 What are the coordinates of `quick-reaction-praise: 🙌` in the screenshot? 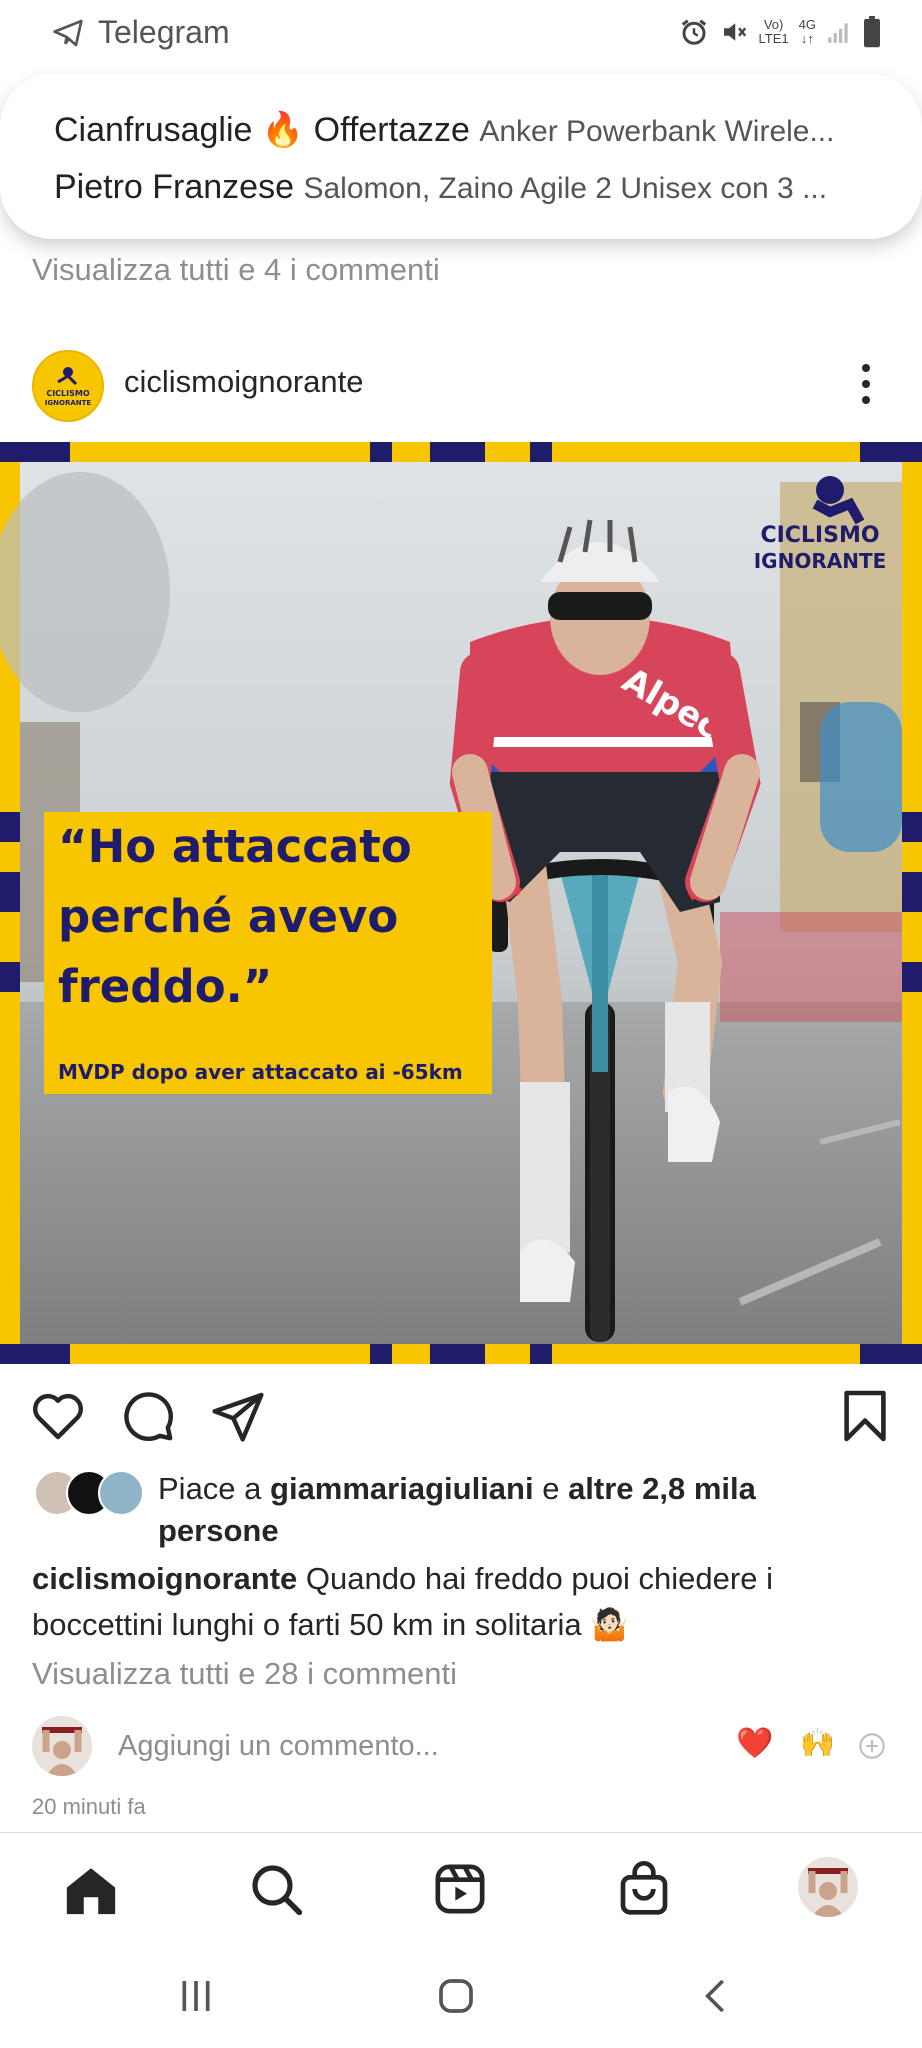 It's located at (817, 1742).